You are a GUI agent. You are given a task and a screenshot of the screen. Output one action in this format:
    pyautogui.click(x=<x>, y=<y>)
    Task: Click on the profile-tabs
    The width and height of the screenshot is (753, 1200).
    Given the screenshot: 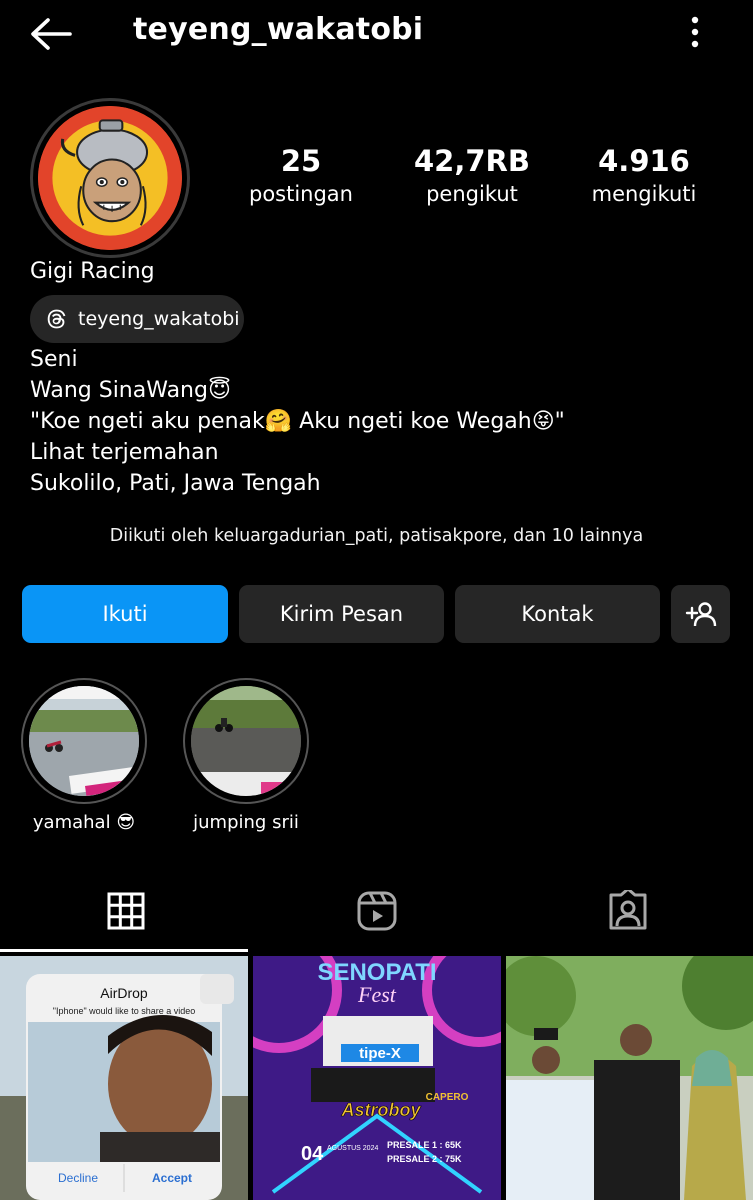 What is the action you would take?
    pyautogui.click(x=376, y=911)
    